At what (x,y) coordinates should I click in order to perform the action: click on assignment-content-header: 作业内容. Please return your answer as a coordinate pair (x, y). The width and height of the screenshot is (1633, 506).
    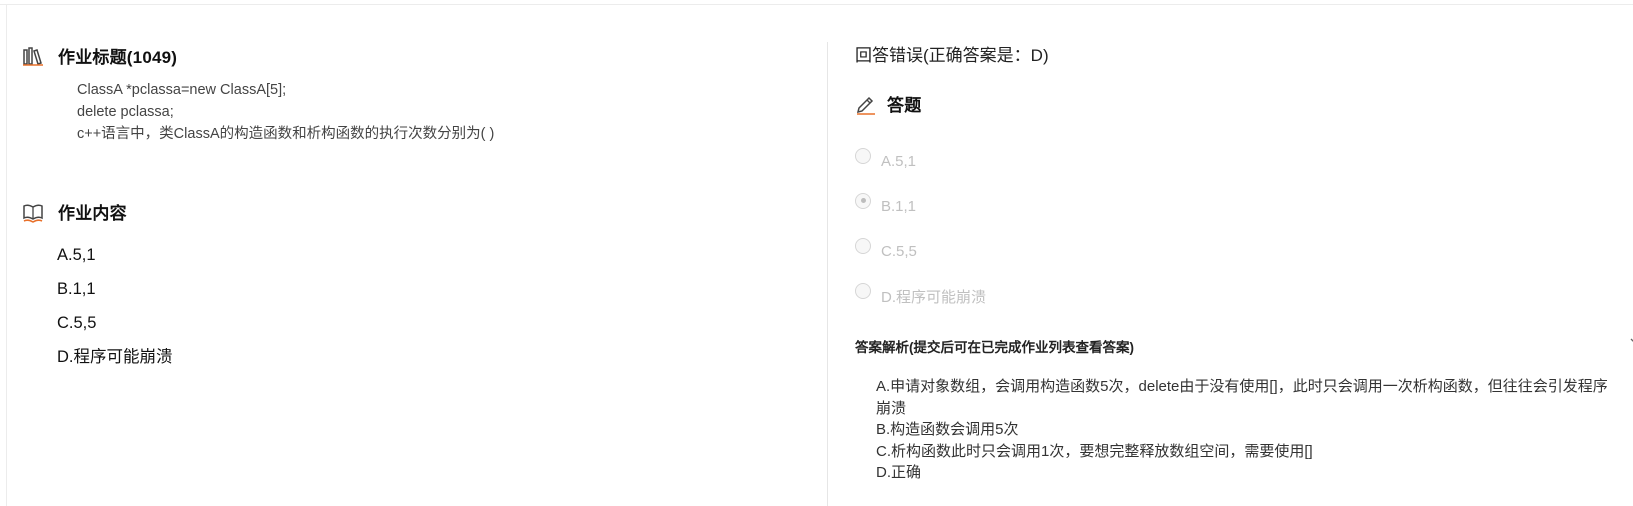
    Looking at the image, I should click on (74, 211).